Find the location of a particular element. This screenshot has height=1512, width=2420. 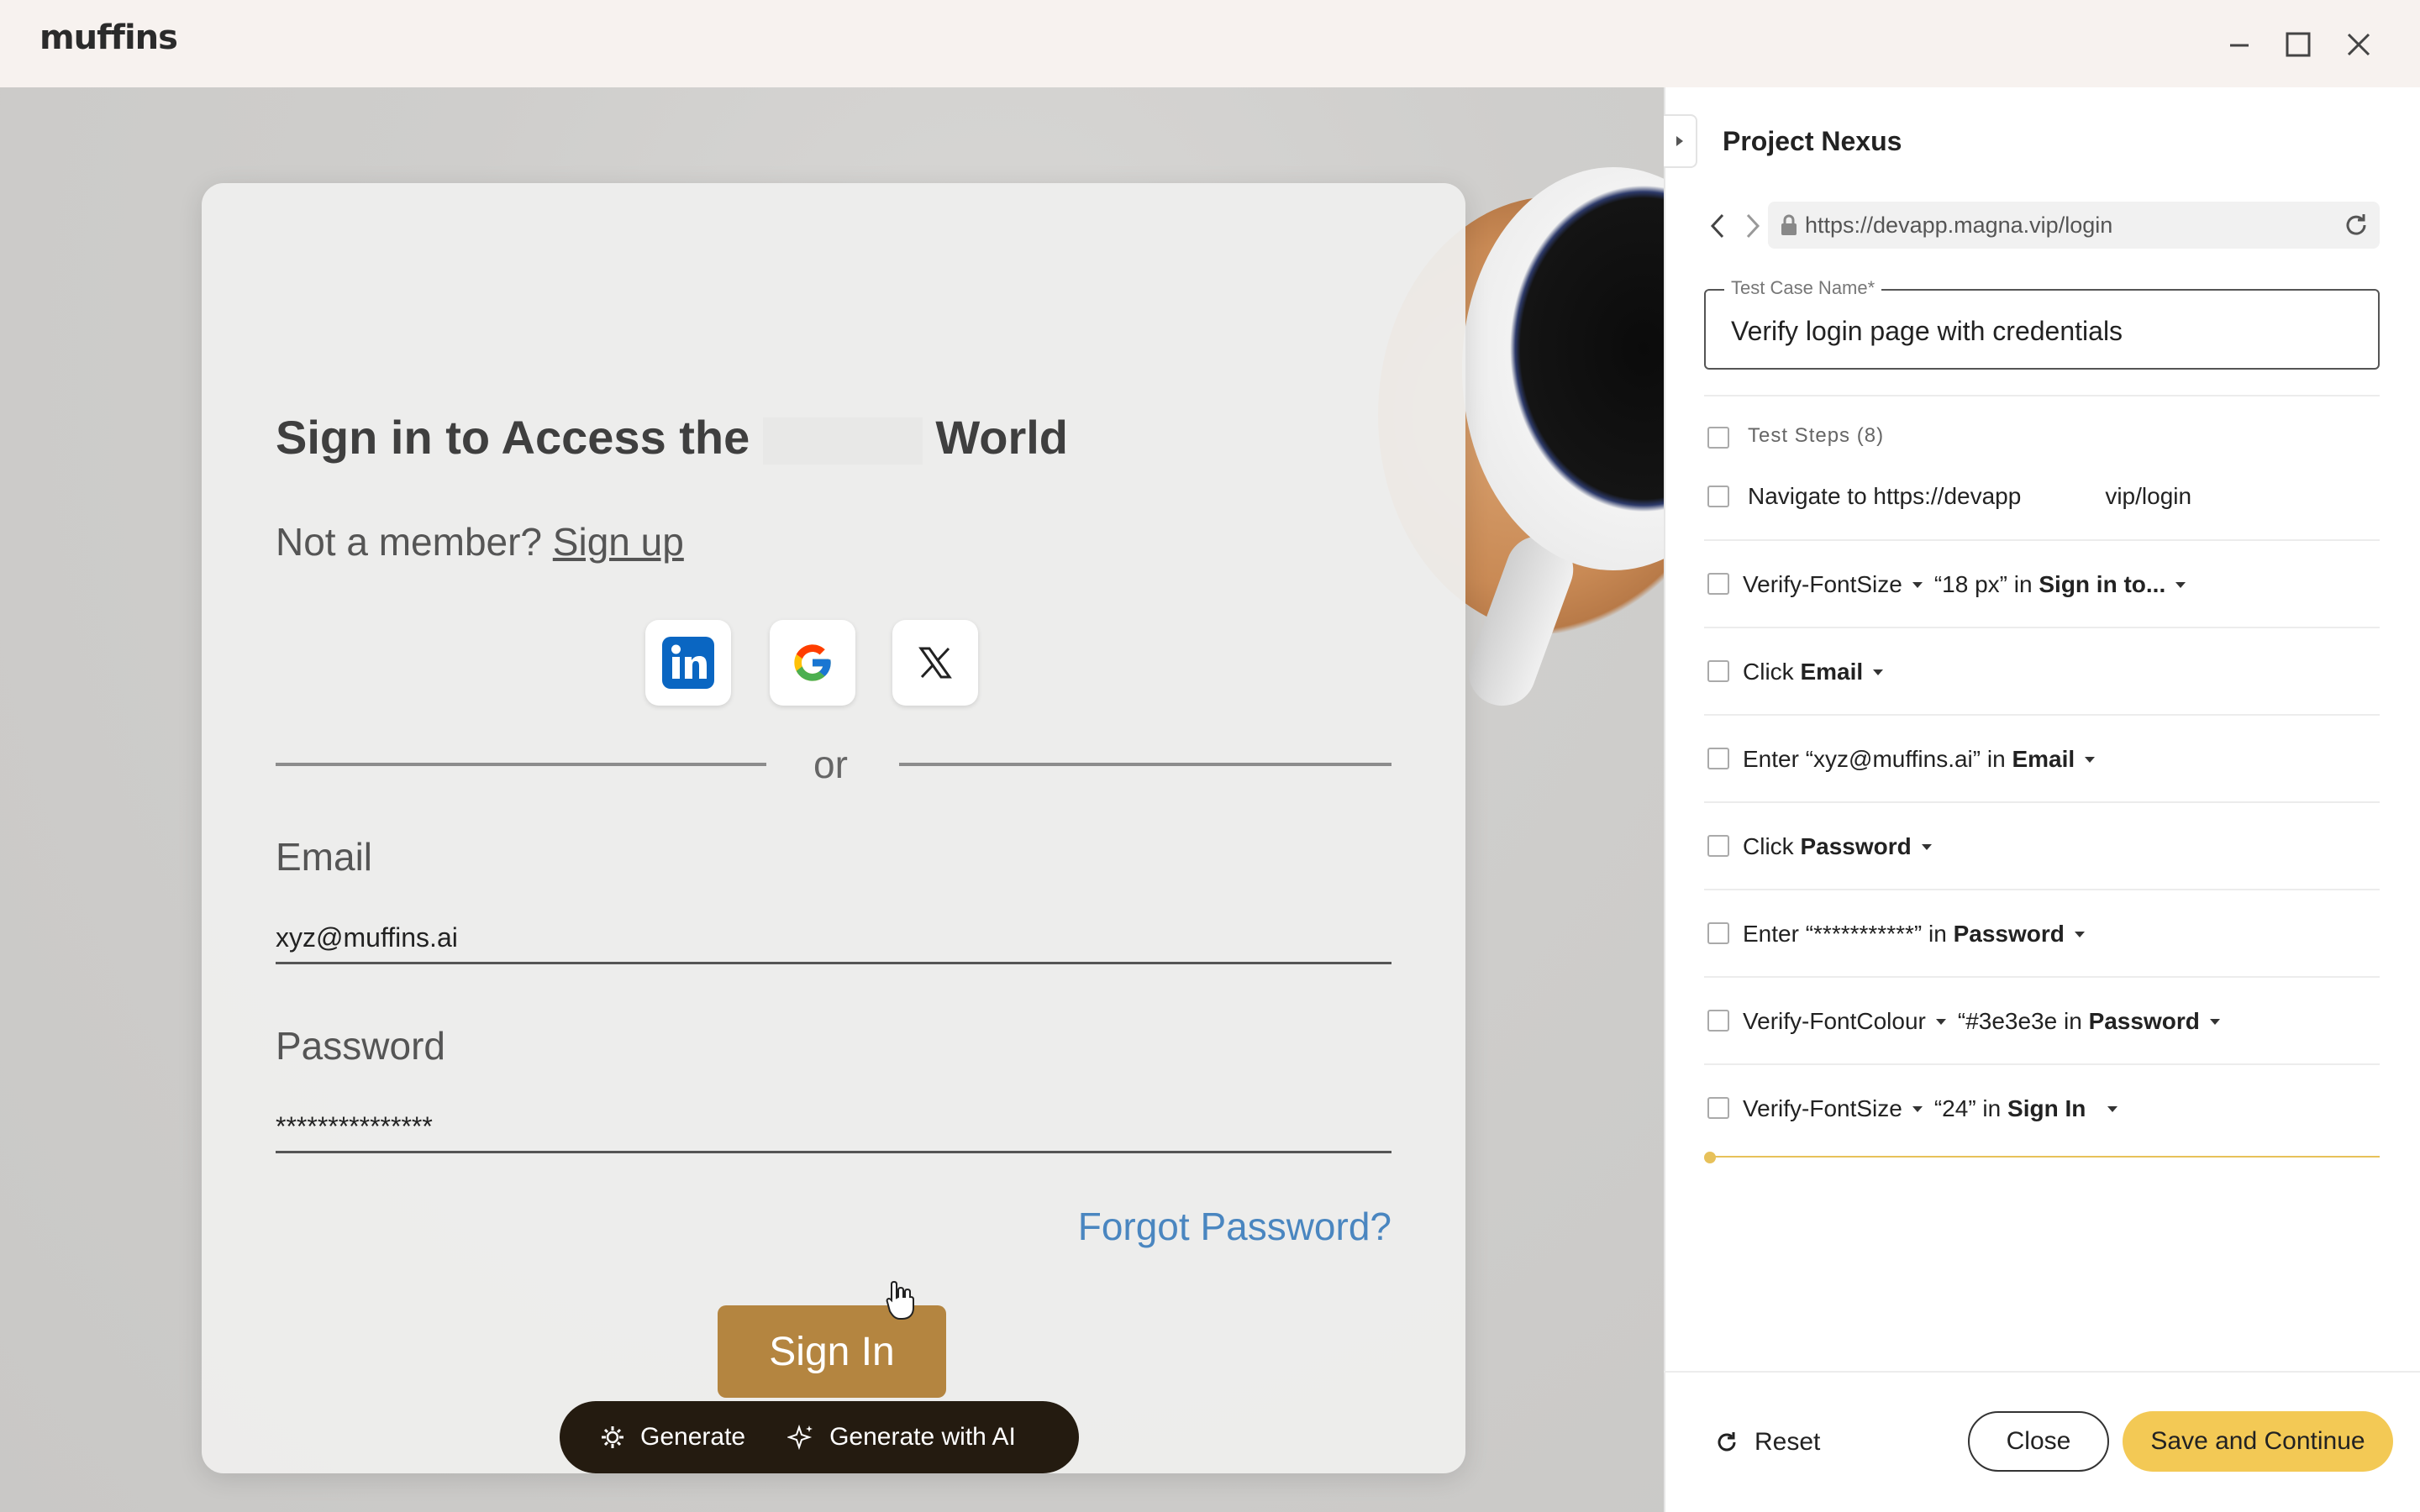

collapse-panel-button is located at coordinates (1680, 141).